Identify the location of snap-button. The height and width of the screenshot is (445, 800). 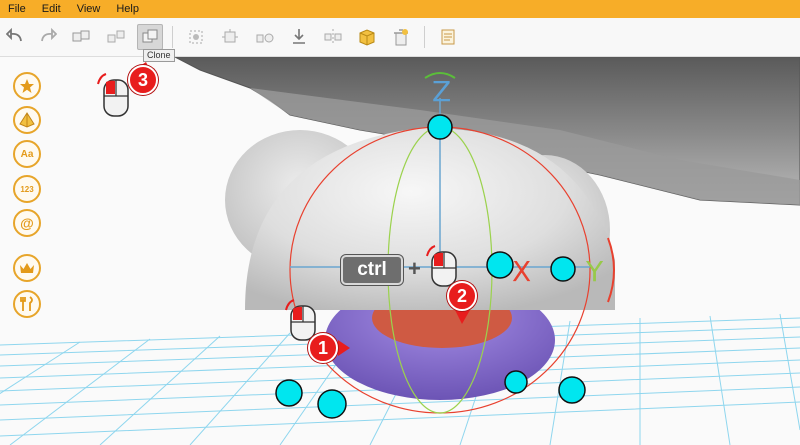
(230, 37).